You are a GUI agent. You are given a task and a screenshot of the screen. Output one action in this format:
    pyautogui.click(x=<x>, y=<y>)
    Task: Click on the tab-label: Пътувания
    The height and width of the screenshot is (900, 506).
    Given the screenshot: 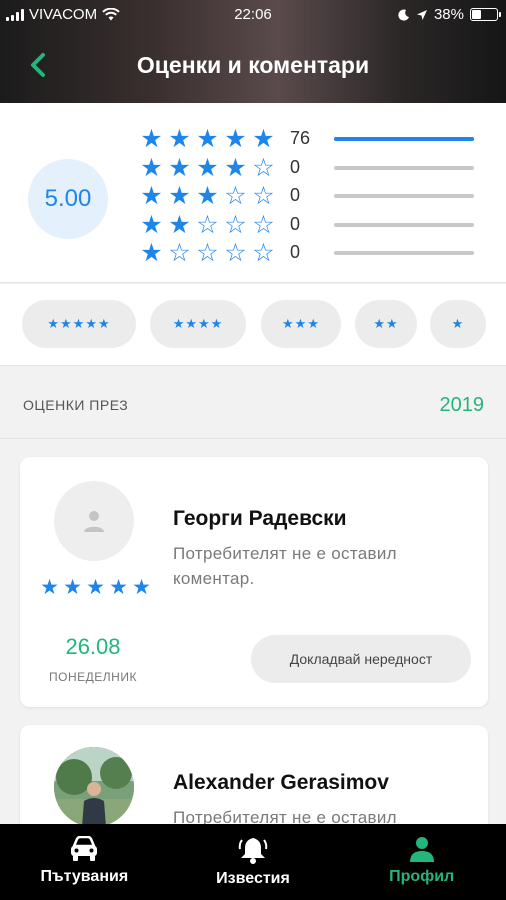 What is the action you would take?
    pyautogui.click(x=84, y=876)
    